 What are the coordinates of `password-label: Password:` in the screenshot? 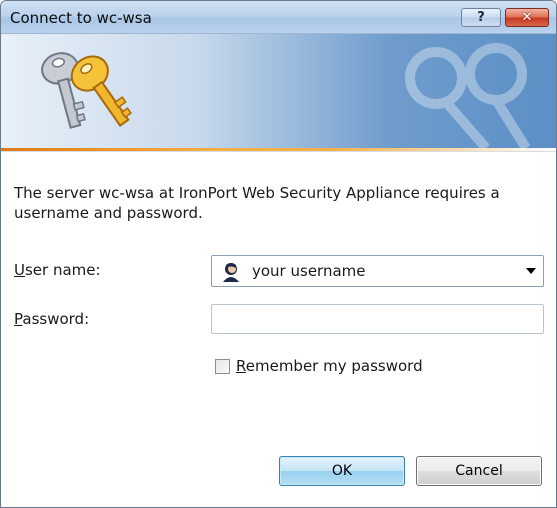 It's located at (52, 319).